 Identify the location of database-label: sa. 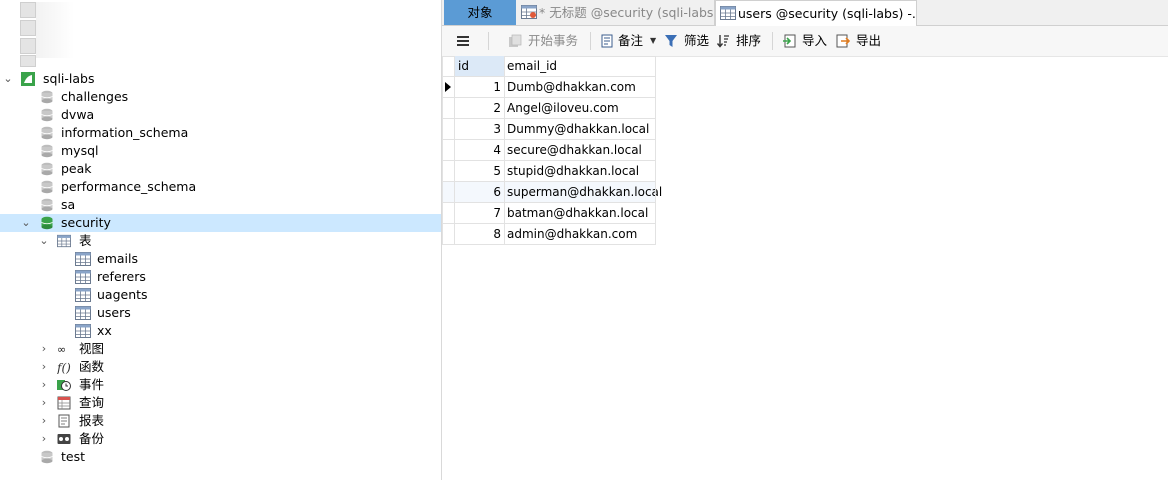
(68, 204).